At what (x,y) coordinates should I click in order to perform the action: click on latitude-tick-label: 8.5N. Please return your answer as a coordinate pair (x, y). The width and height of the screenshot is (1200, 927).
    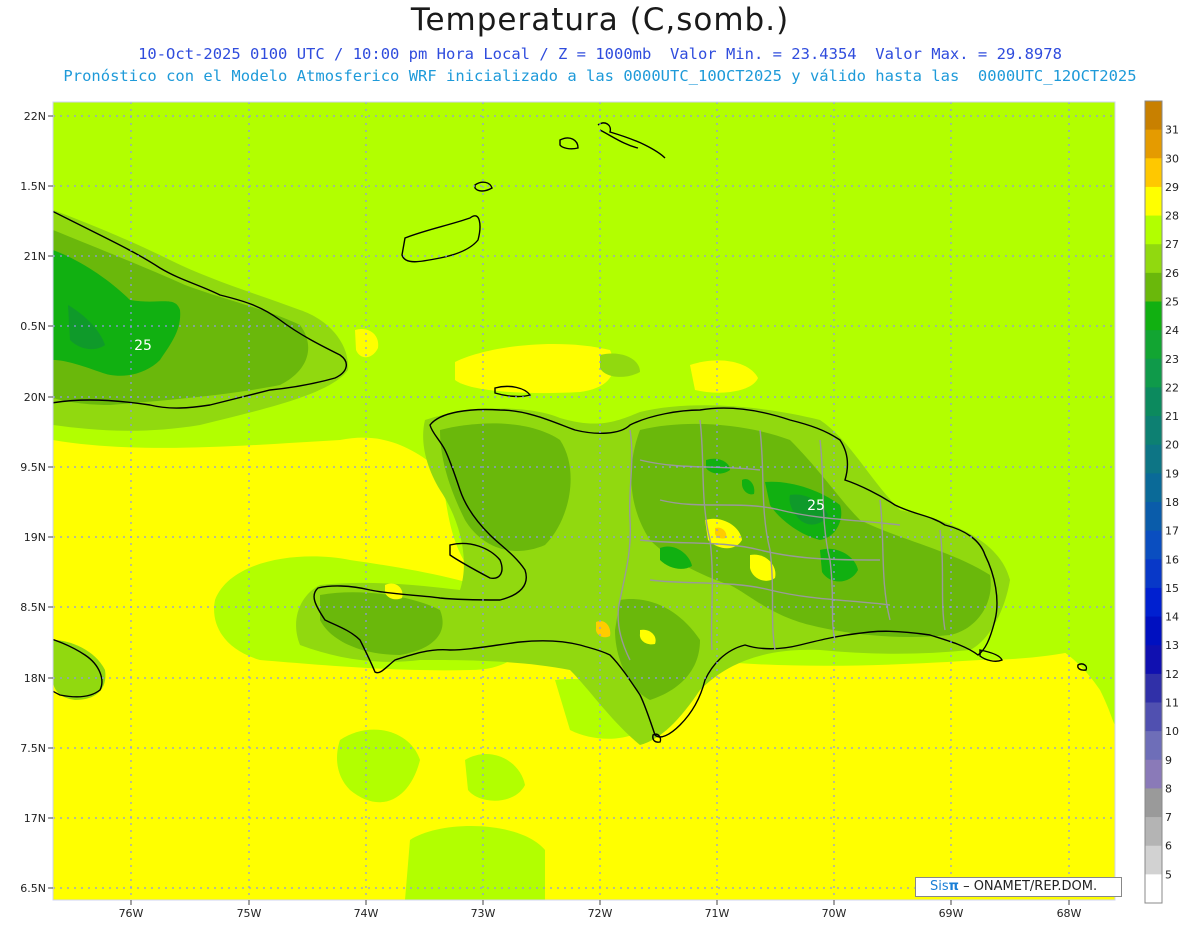
    Looking at the image, I should click on (33, 607).